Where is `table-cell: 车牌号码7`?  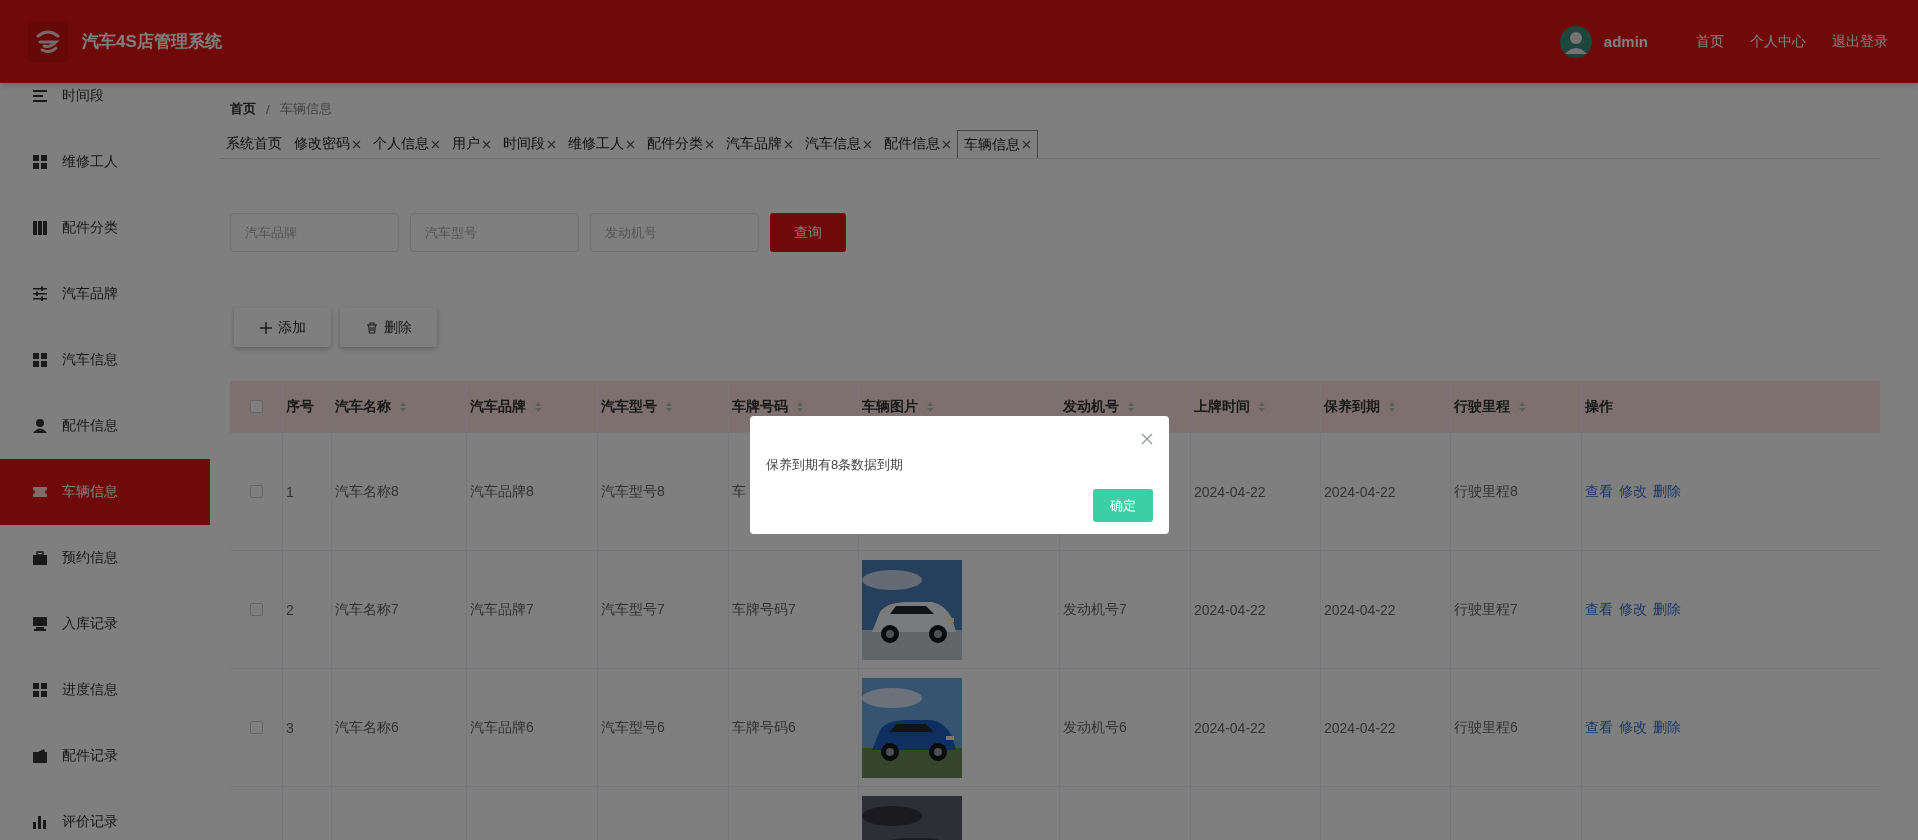
table-cell: 车牌号码7 is located at coordinates (764, 609).